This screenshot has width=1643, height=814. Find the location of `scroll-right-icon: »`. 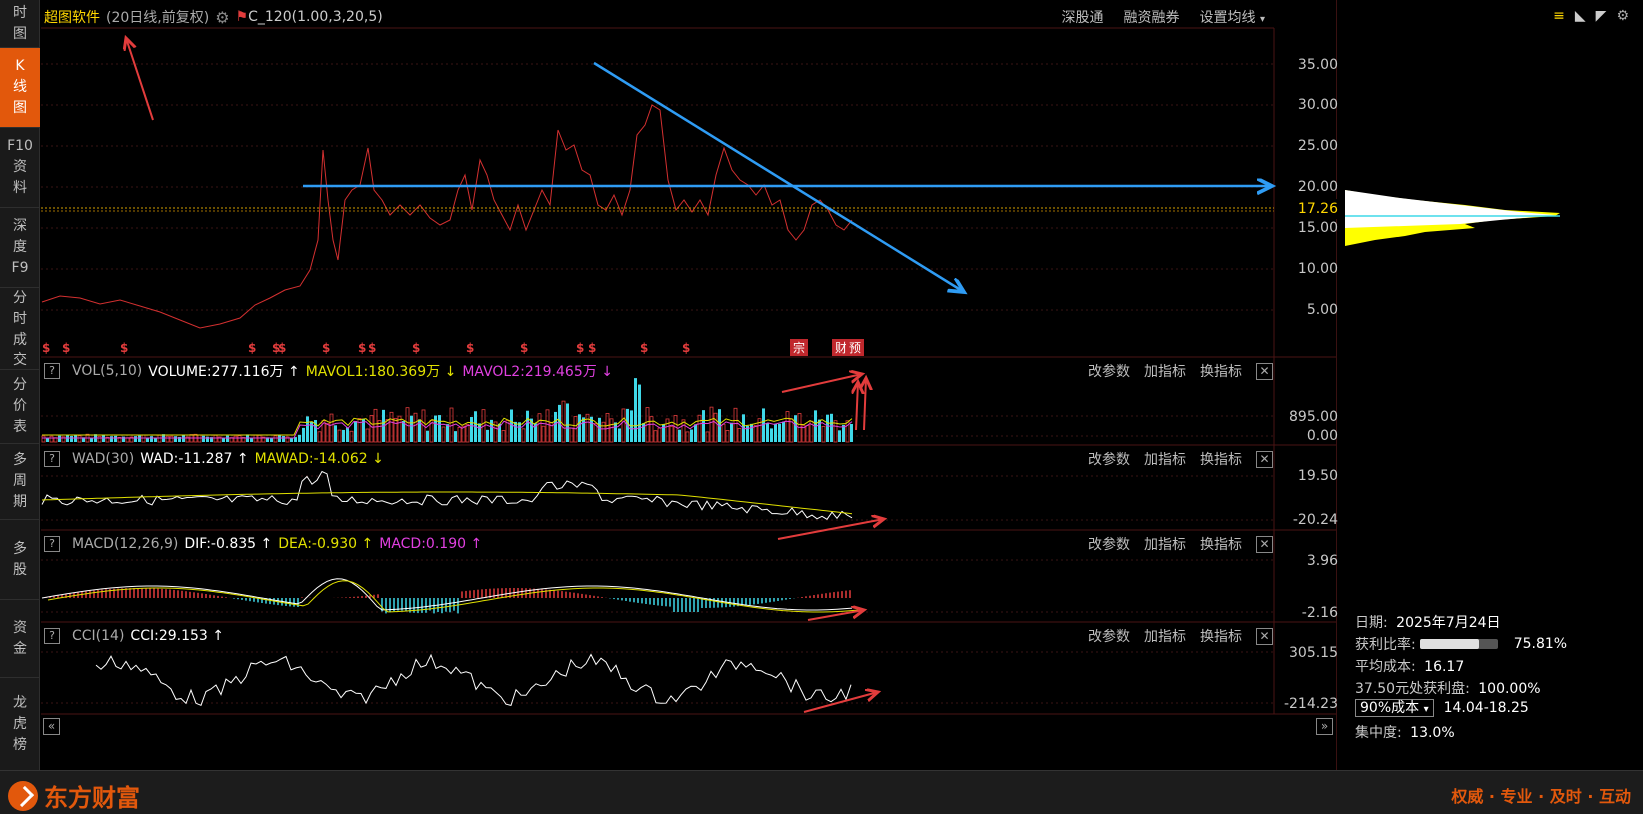

scroll-right-icon: » is located at coordinates (1324, 726).